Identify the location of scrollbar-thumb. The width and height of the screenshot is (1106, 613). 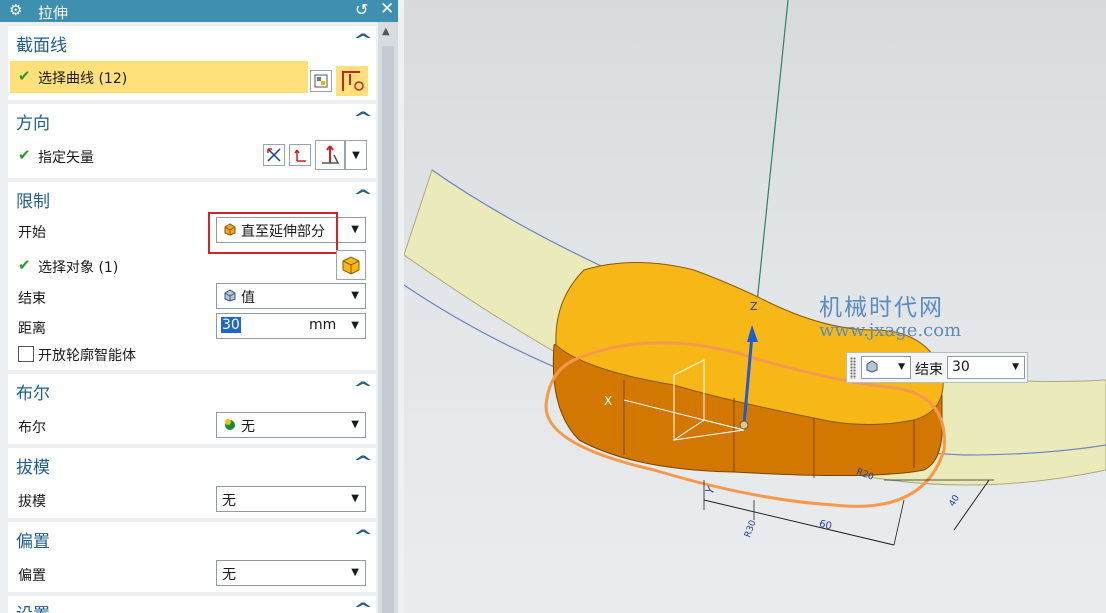
(388, 329).